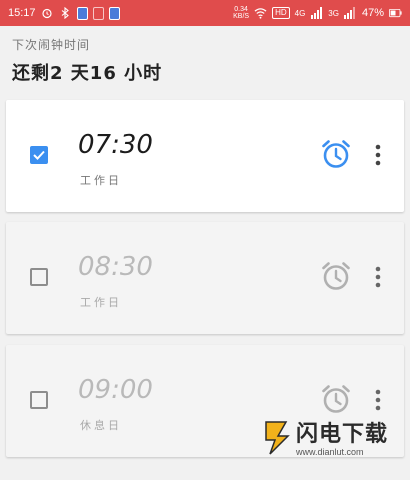  I want to click on hd-badge: HD, so click(281, 13).